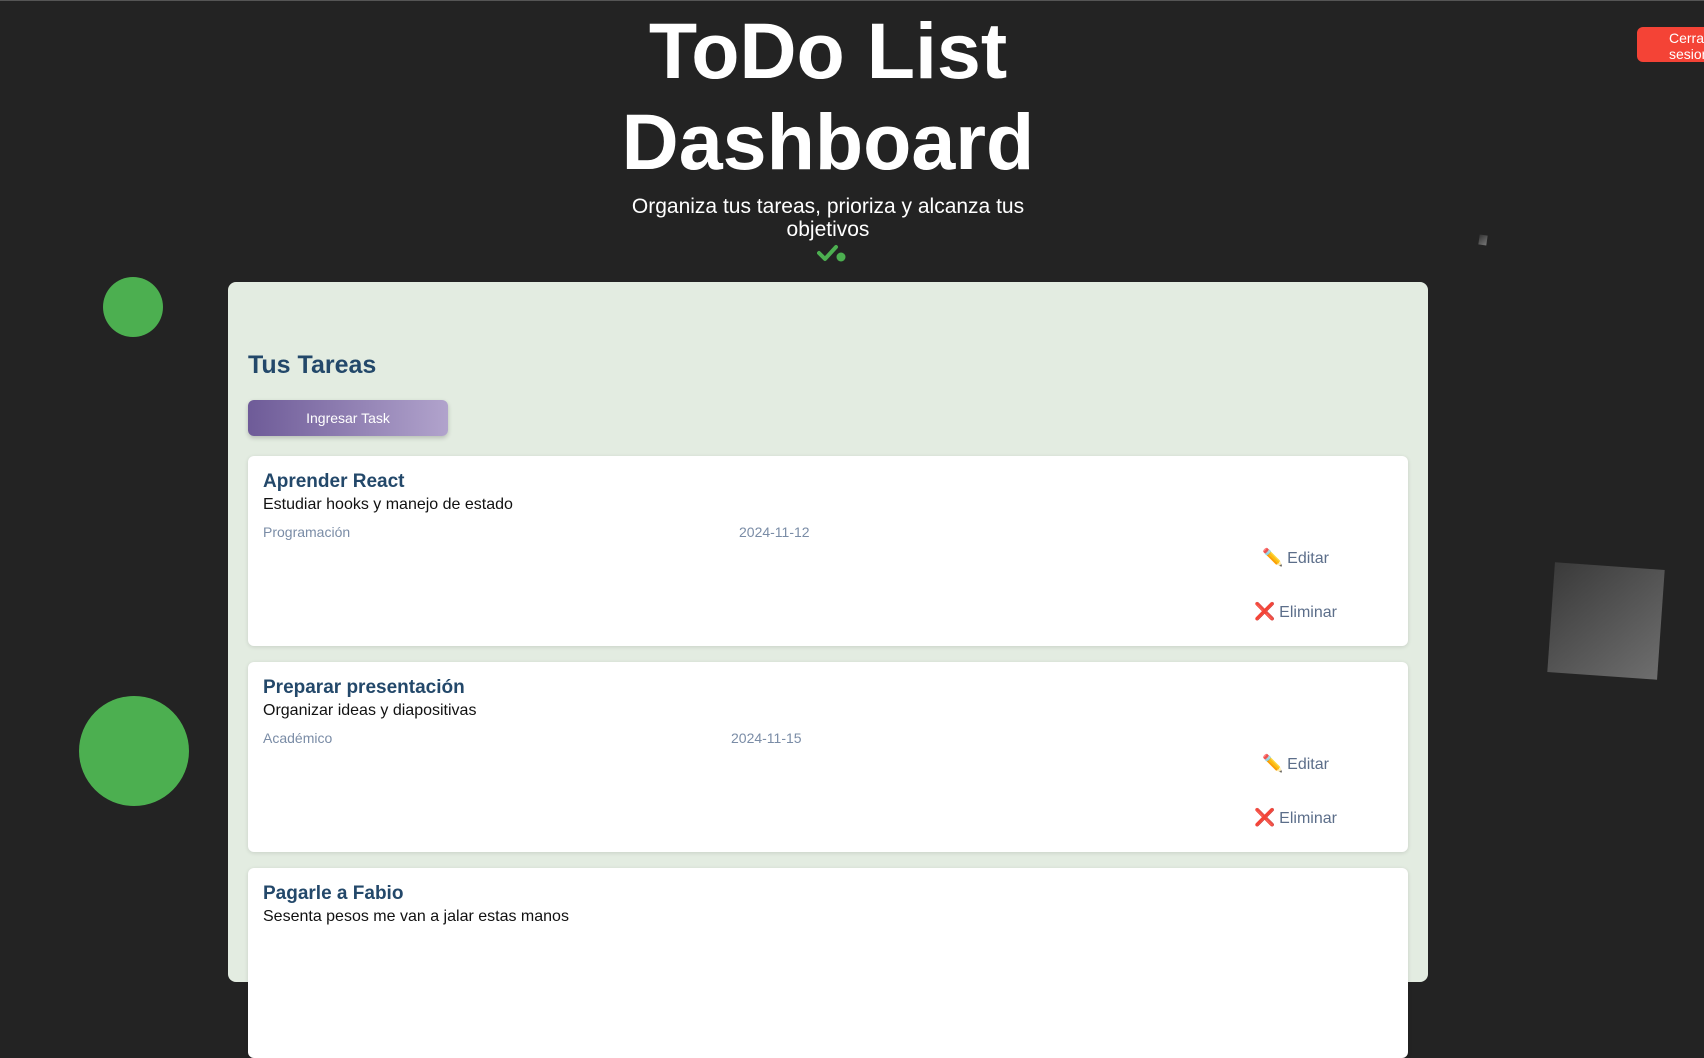  I want to click on subtitle-line-2: objetivos, so click(828, 241).